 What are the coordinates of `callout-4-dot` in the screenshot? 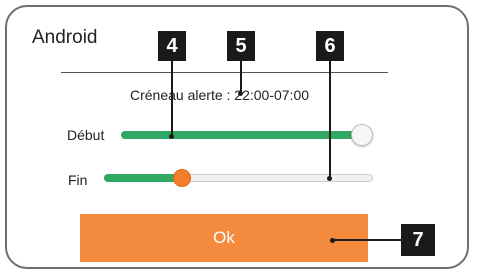 It's located at (171, 136).